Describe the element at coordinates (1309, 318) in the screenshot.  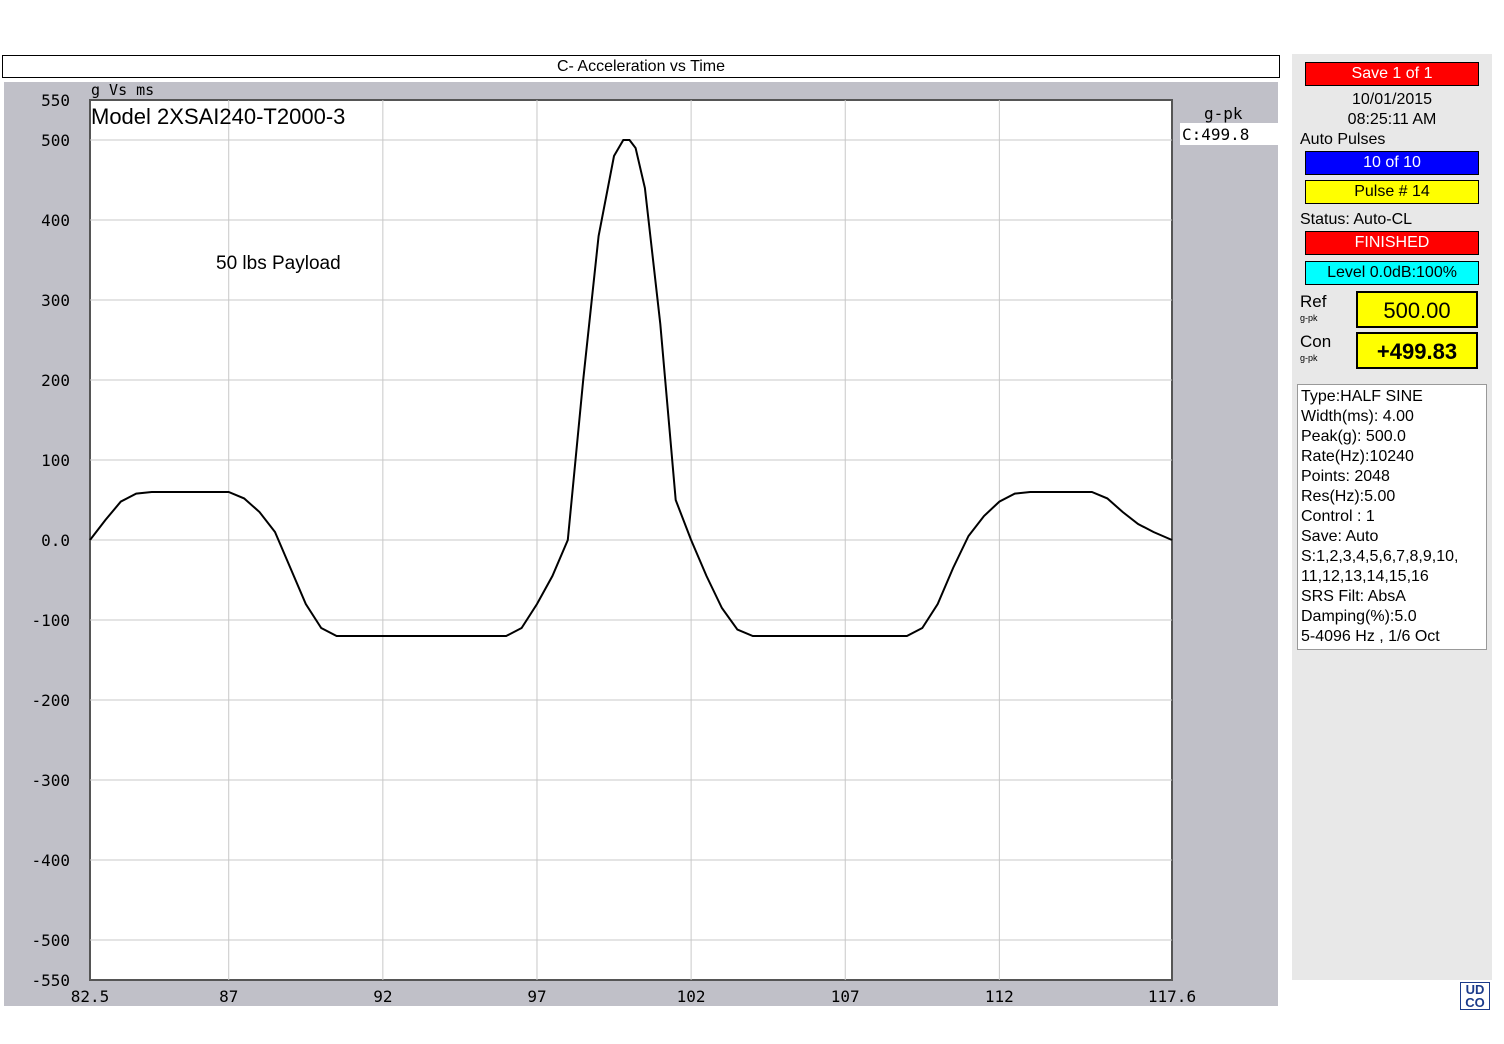
I see `ref-unit: g-pk` at that location.